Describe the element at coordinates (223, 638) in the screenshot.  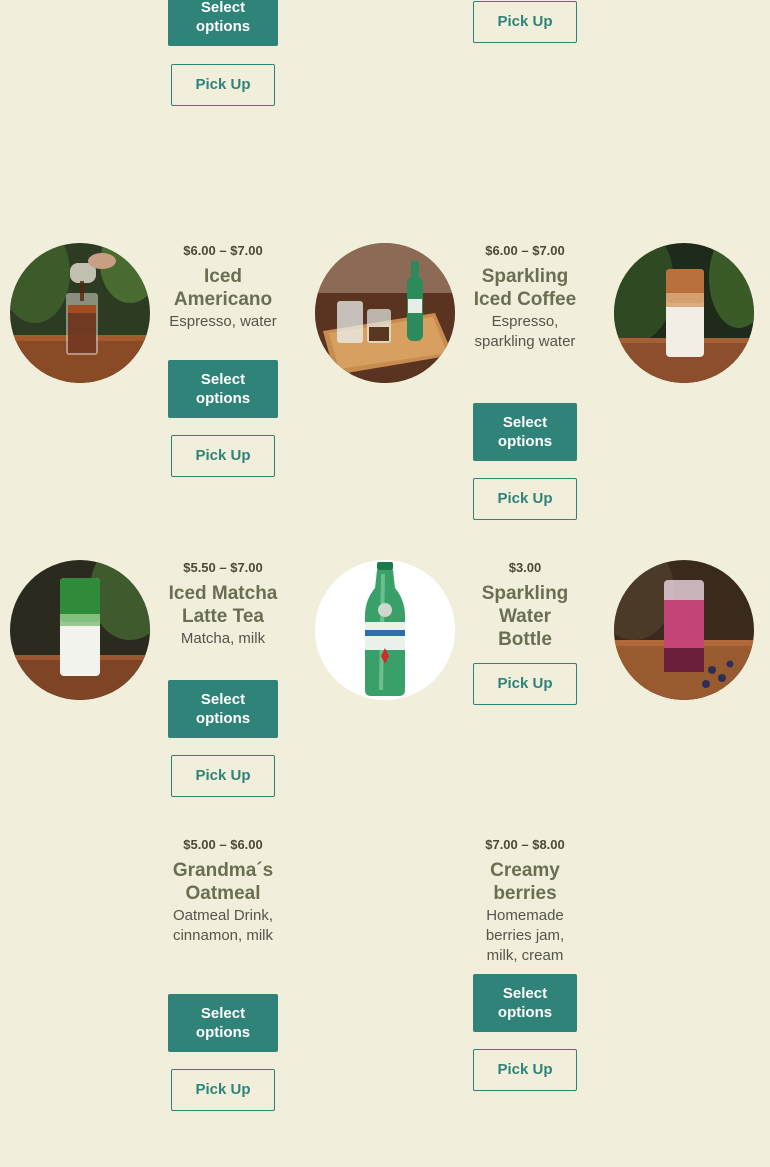
I see `product-description: Matcha, milk` at that location.